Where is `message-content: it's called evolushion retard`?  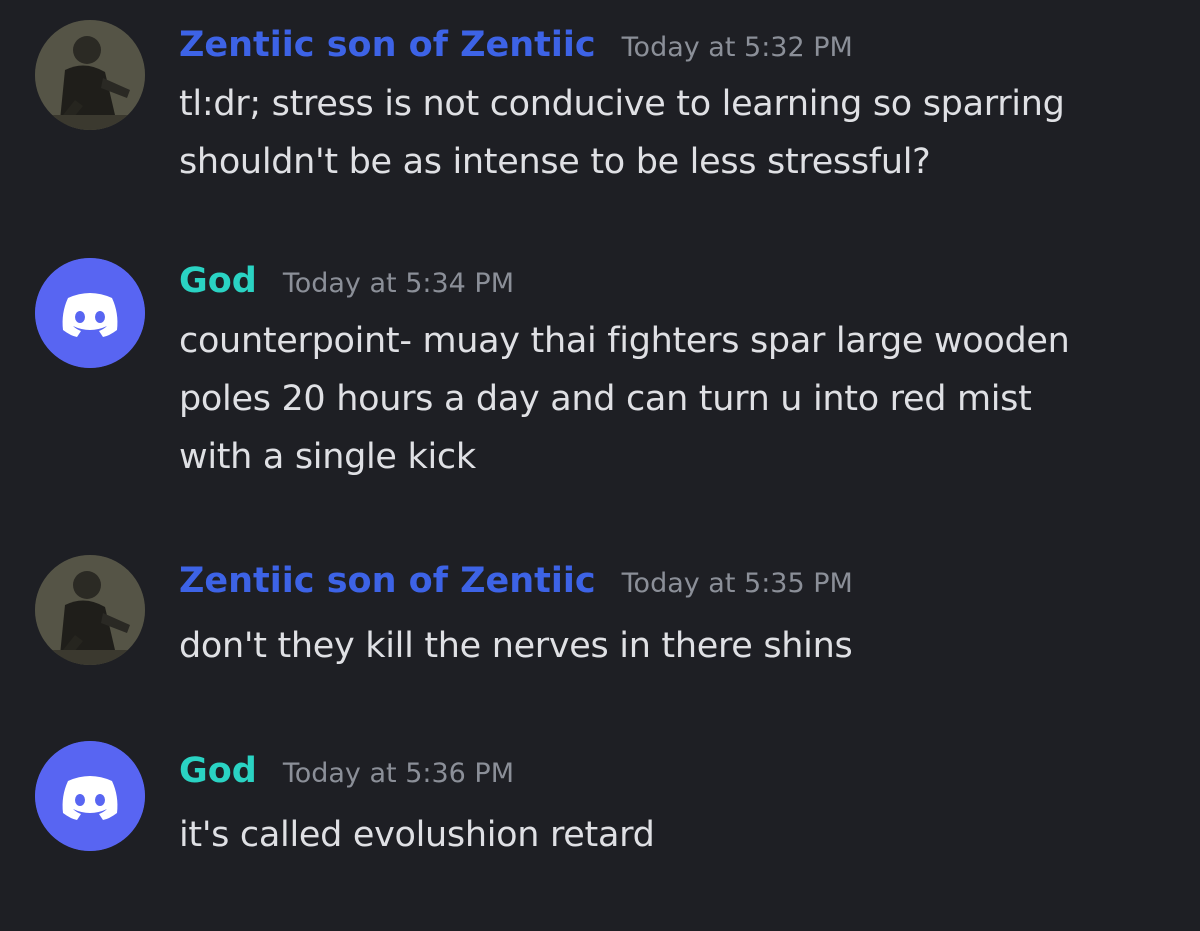 message-content: it's called evolushion retard is located at coordinates (679, 835).